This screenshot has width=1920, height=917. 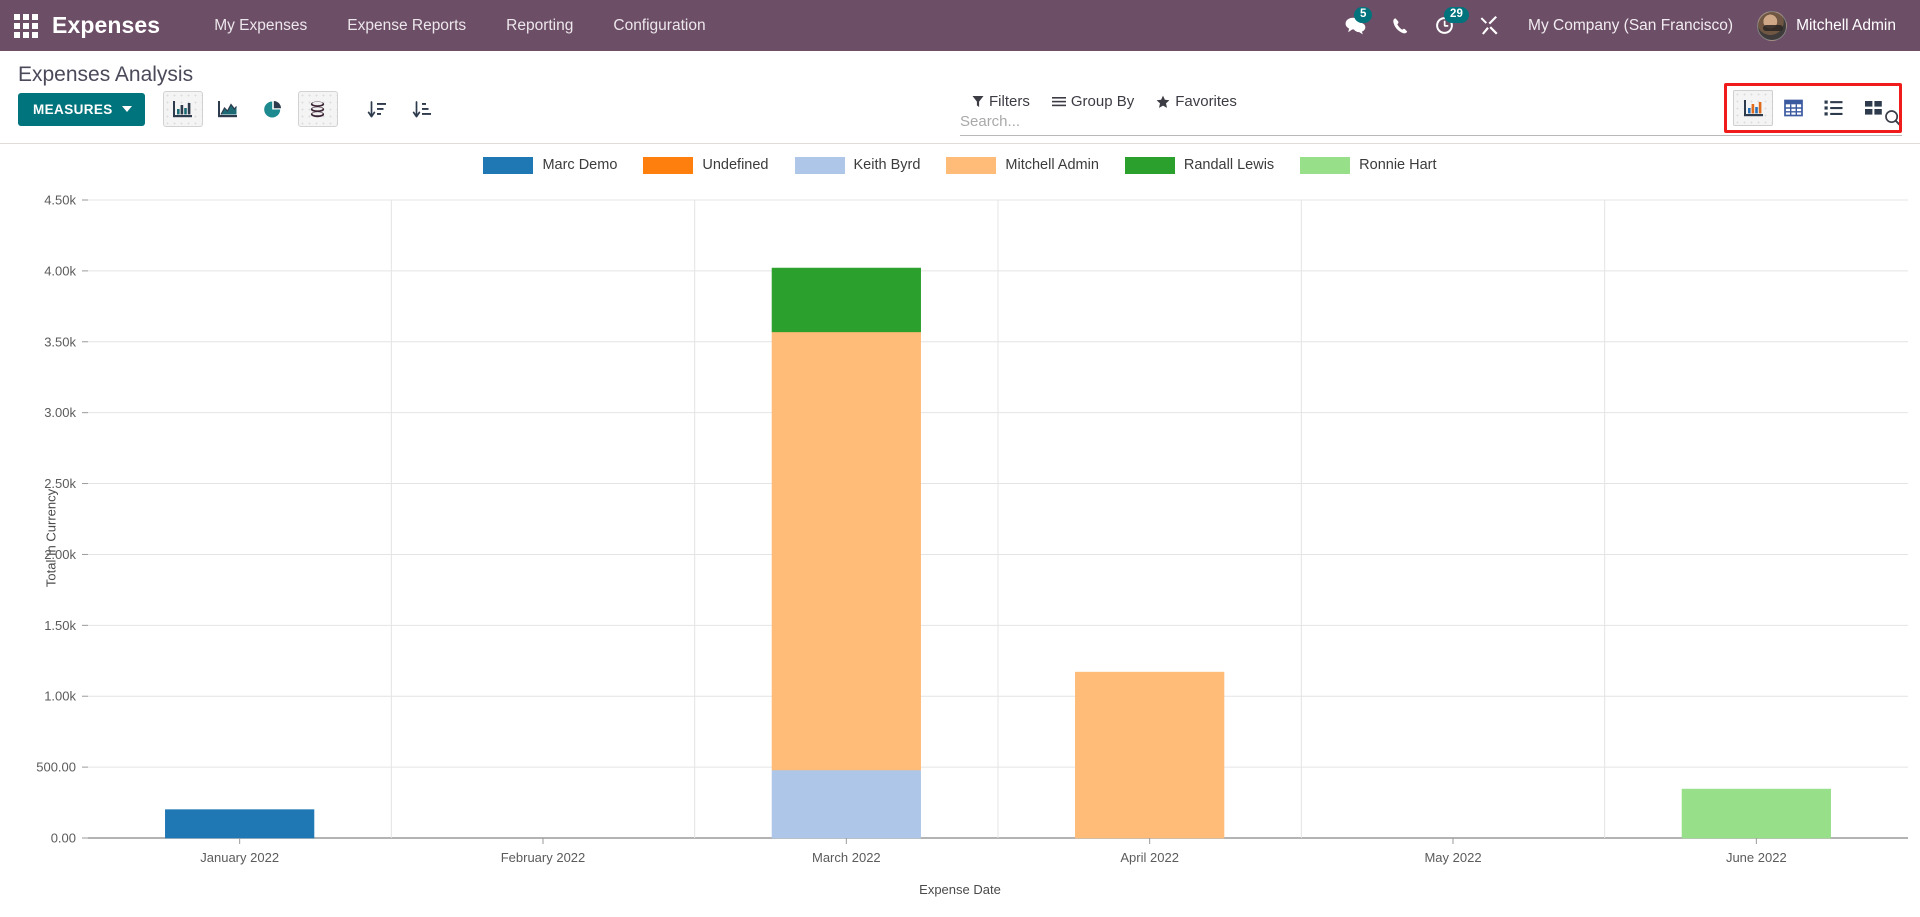 What do you see at coordinates (239, 857) in the screenshot?
I see `x-axis-tick-label: January 2022` at bounding box center [239, 857].